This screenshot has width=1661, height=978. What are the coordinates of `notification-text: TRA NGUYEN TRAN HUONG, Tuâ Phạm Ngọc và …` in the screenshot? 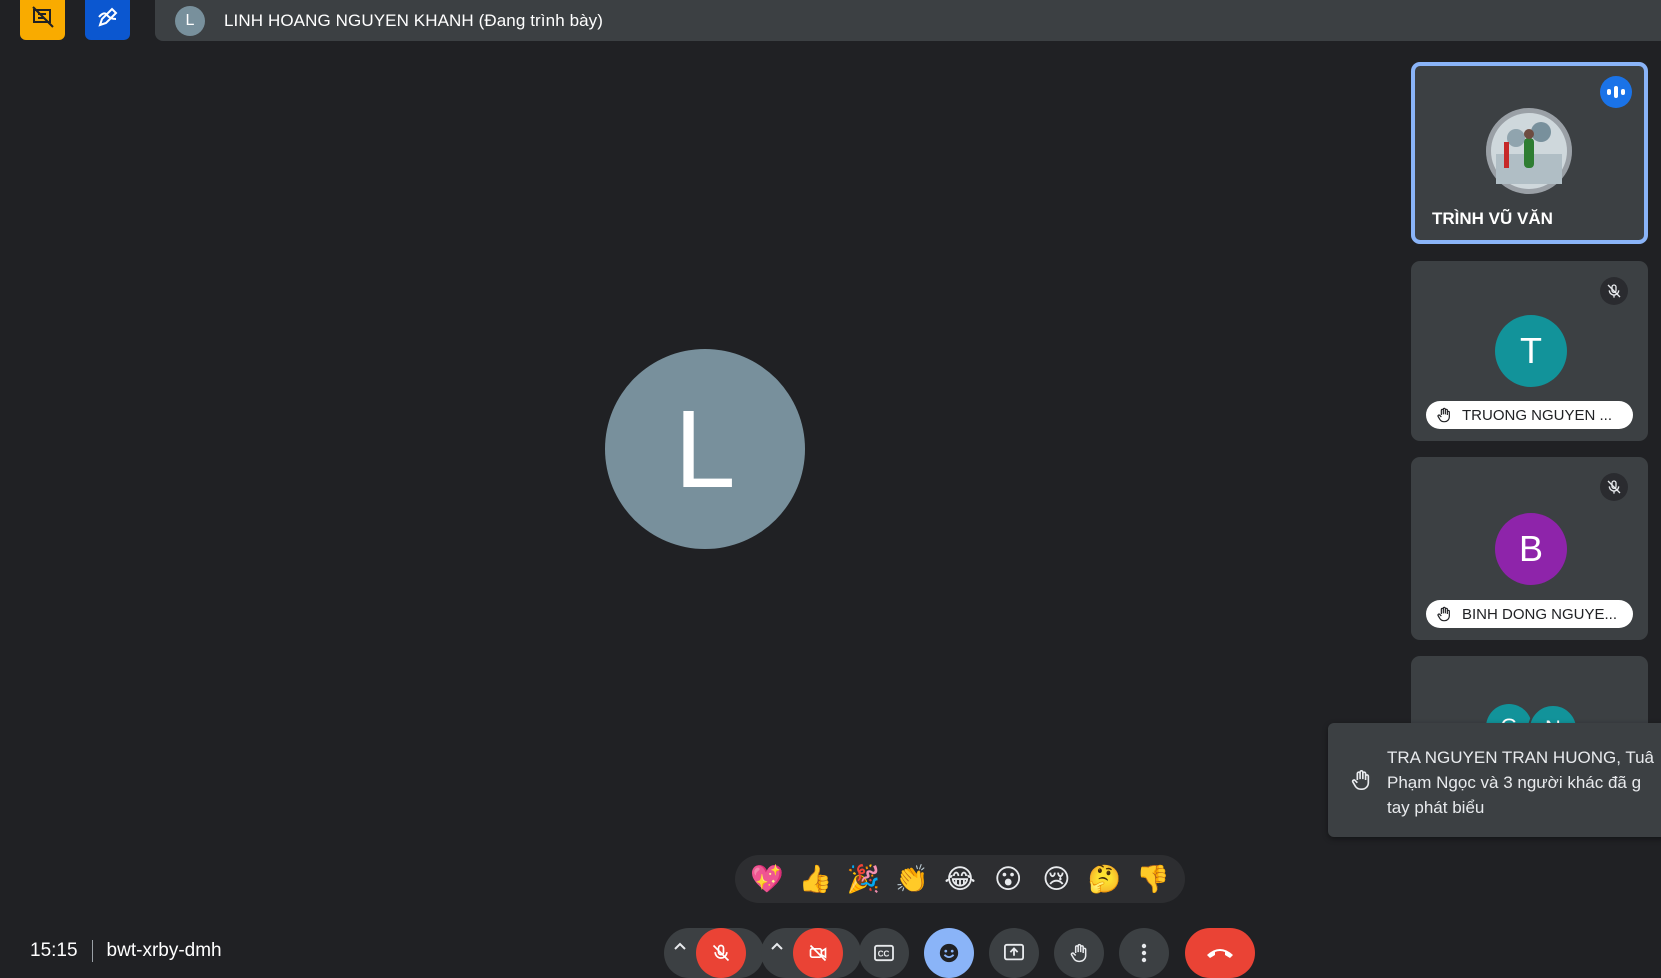 It's located at (1522, 782).